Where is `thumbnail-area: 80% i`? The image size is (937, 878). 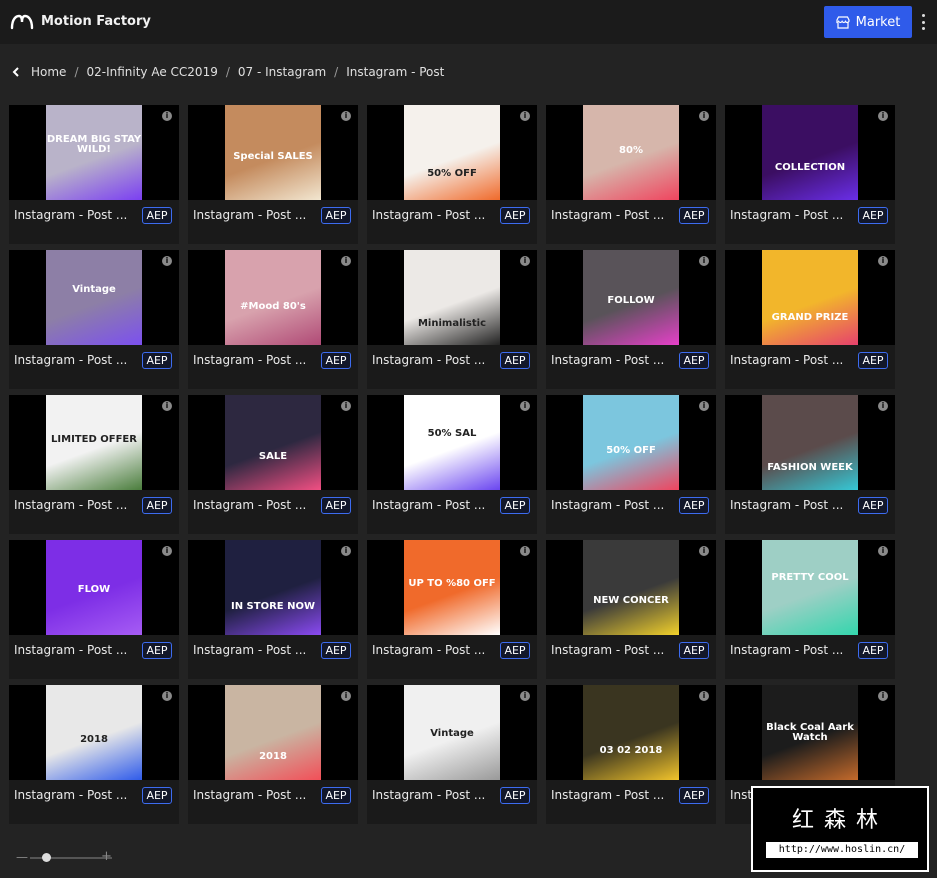 thumbnail-area: 80% i is located at coordinates (631, 152).